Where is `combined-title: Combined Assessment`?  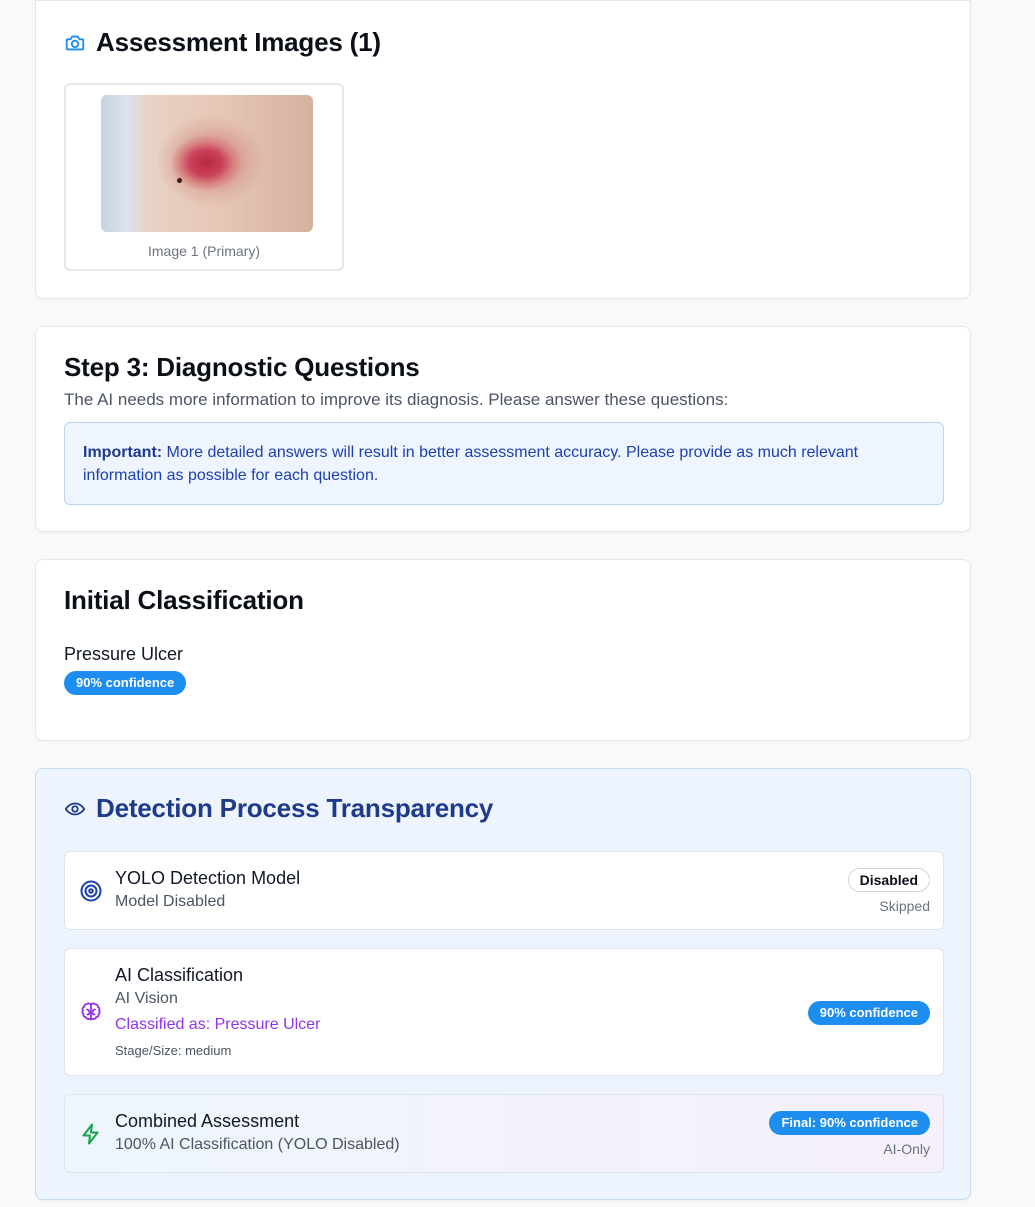 combined-title: Combined Assessment is located at coordinates (207, 1121).